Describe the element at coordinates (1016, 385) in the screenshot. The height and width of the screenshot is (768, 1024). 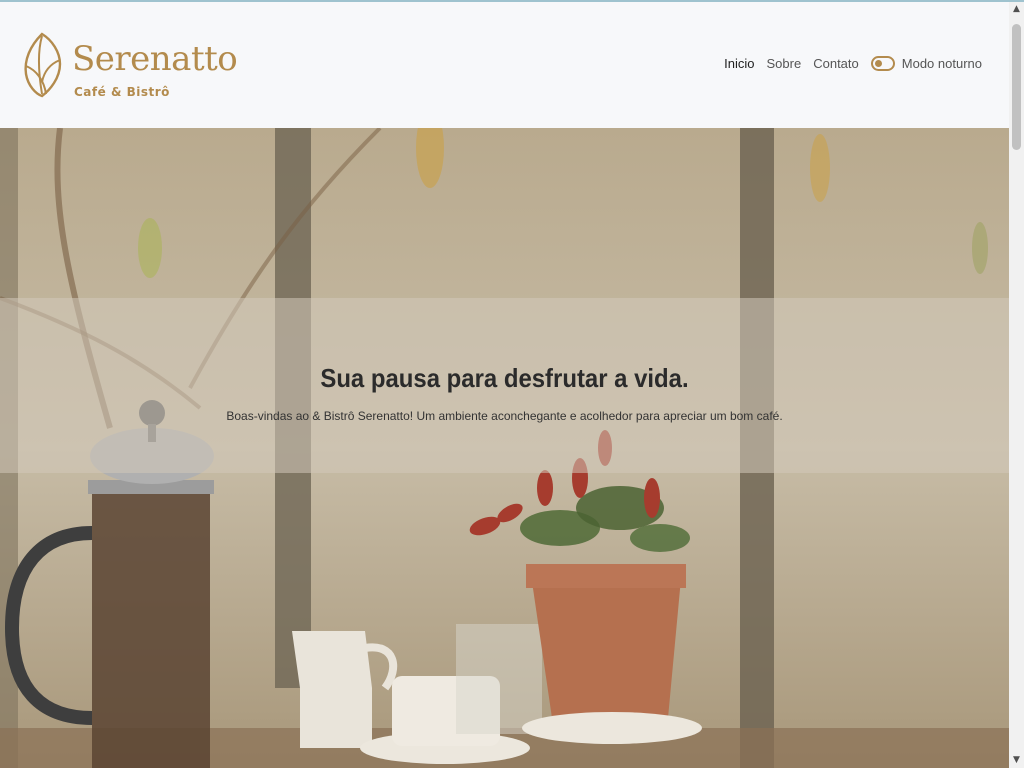
I see `vertical-scrollbar: ▲ ▼` at that location.